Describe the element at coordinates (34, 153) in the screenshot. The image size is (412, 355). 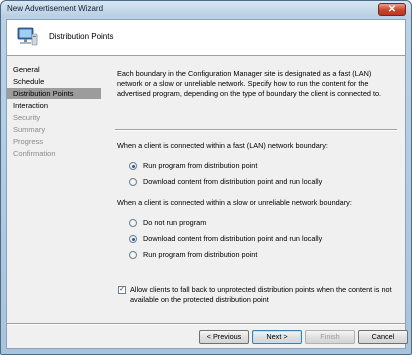
I see `nav-item-confirmation: Confirmation` at that location.